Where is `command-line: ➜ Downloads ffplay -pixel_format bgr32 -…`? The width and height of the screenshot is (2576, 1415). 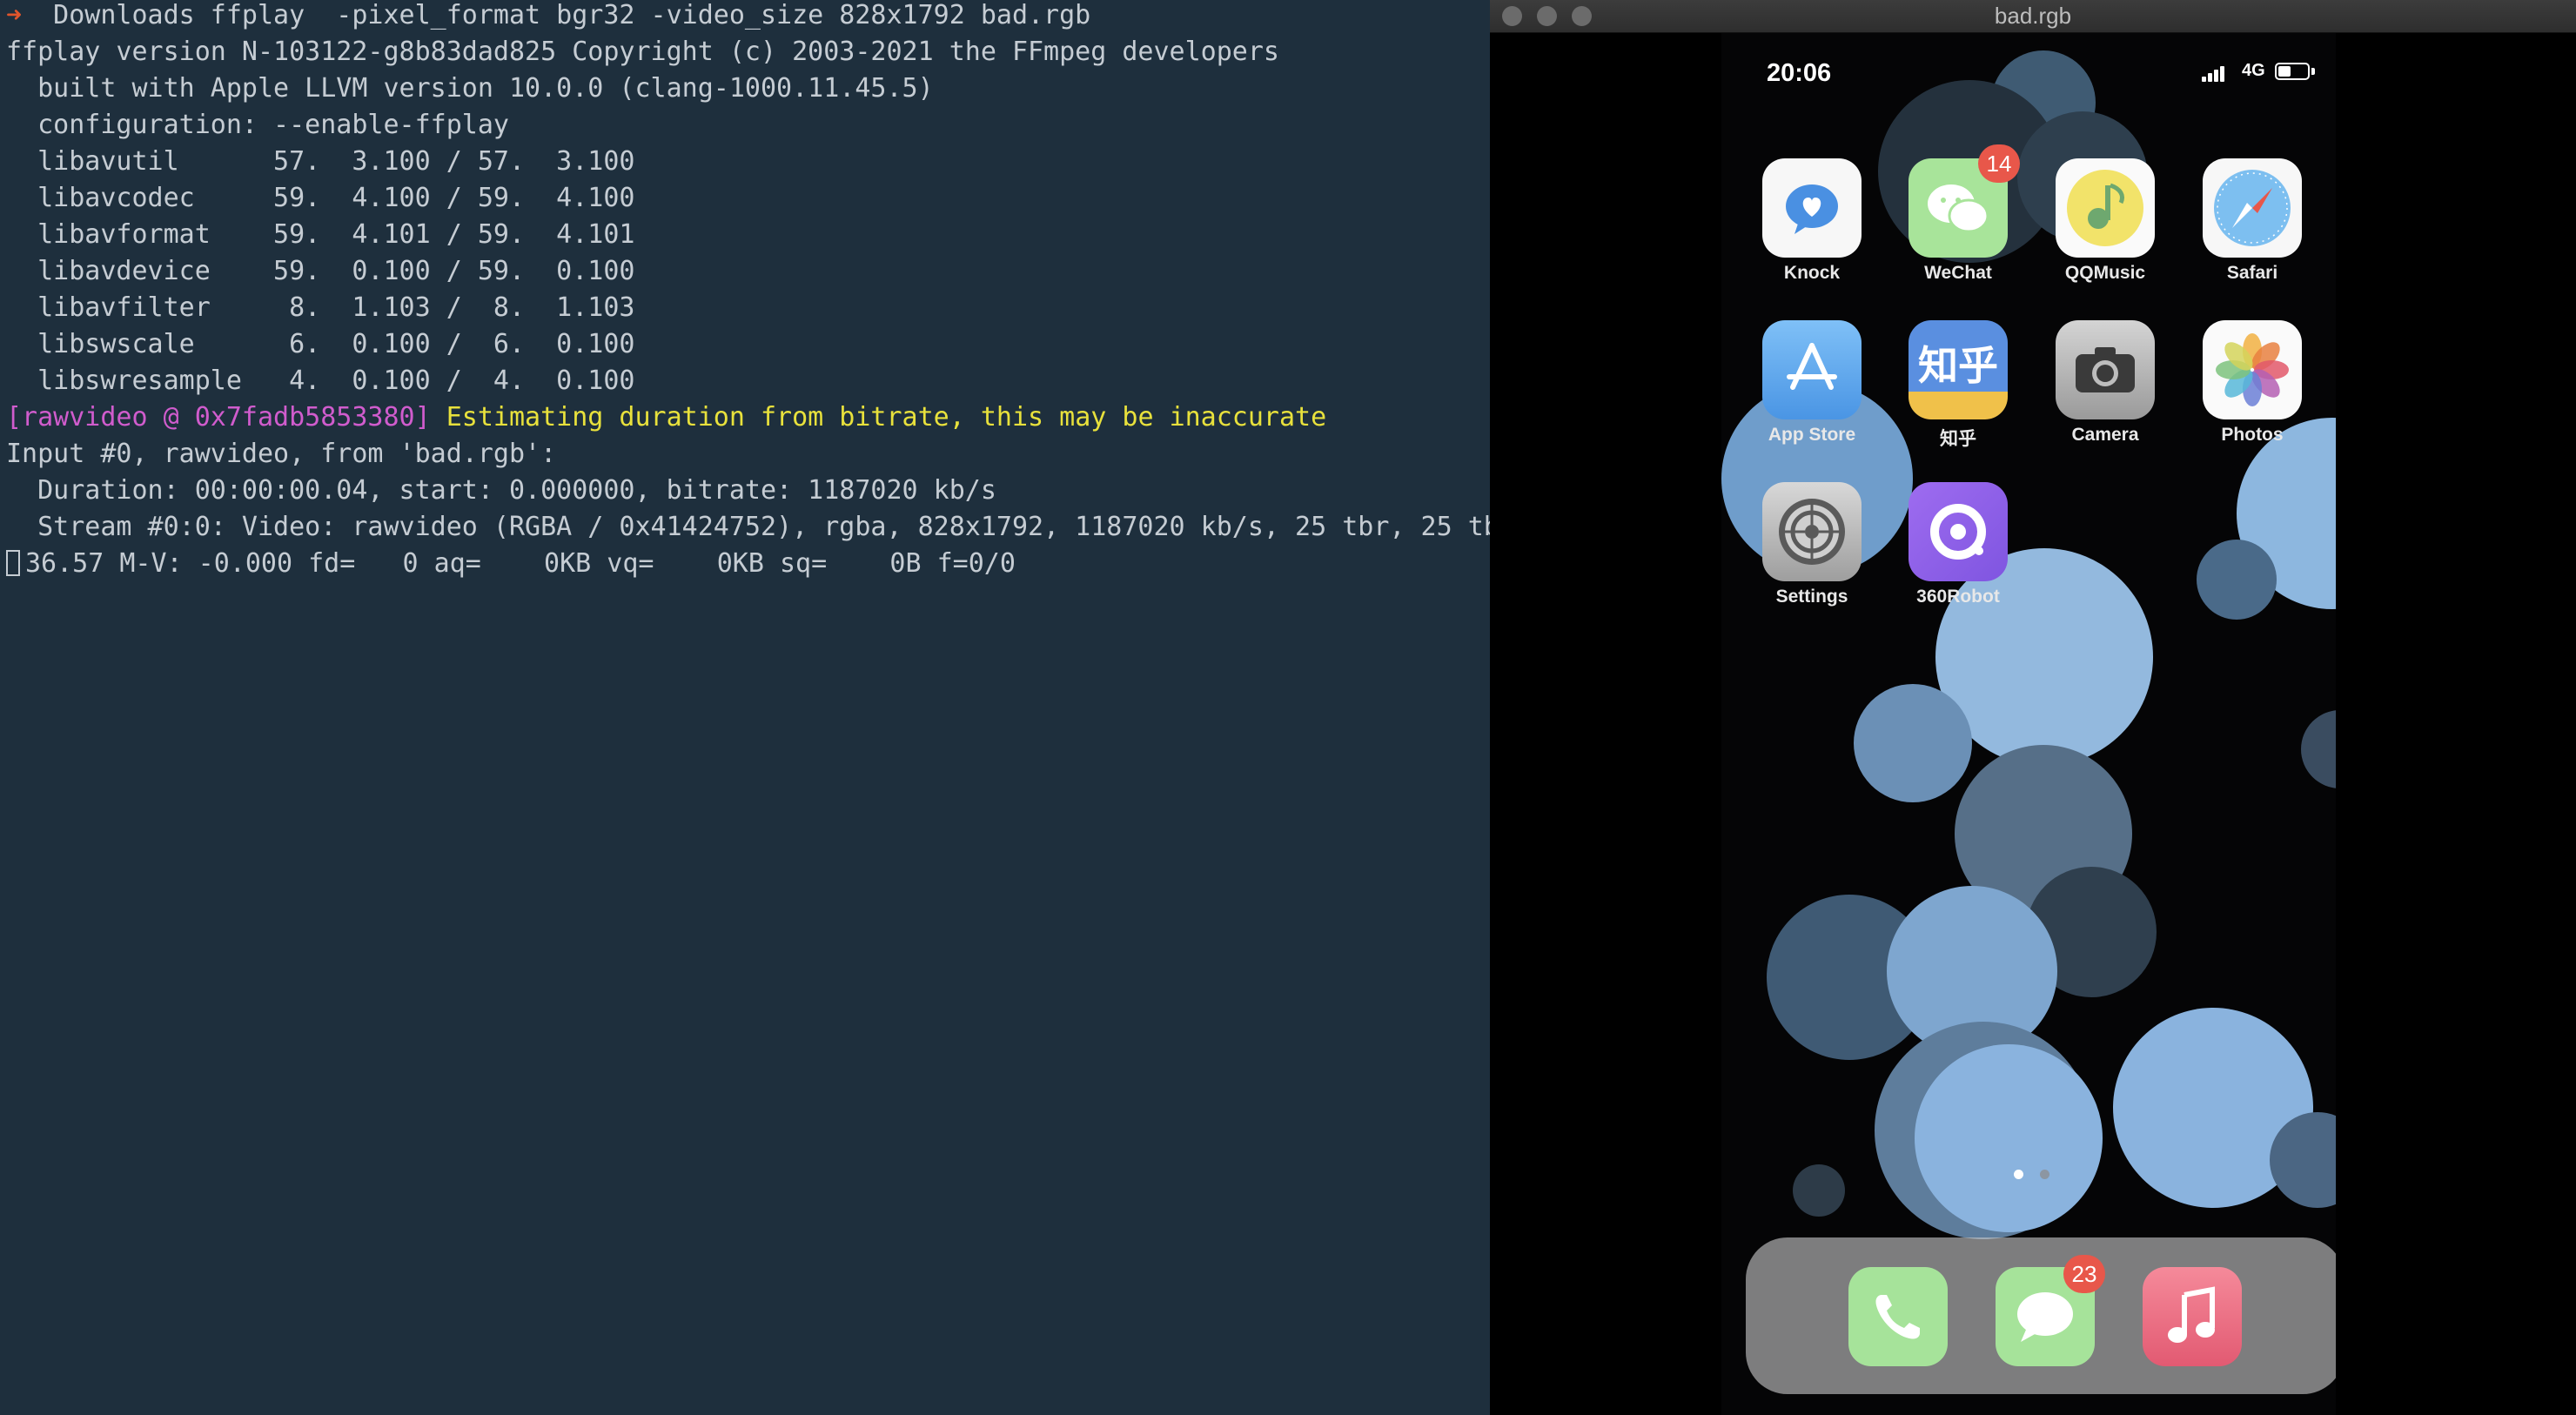 command-line: ➜ Downloads ffplay -pixel_format bgr32 -… is located at coordinates (548, 17).